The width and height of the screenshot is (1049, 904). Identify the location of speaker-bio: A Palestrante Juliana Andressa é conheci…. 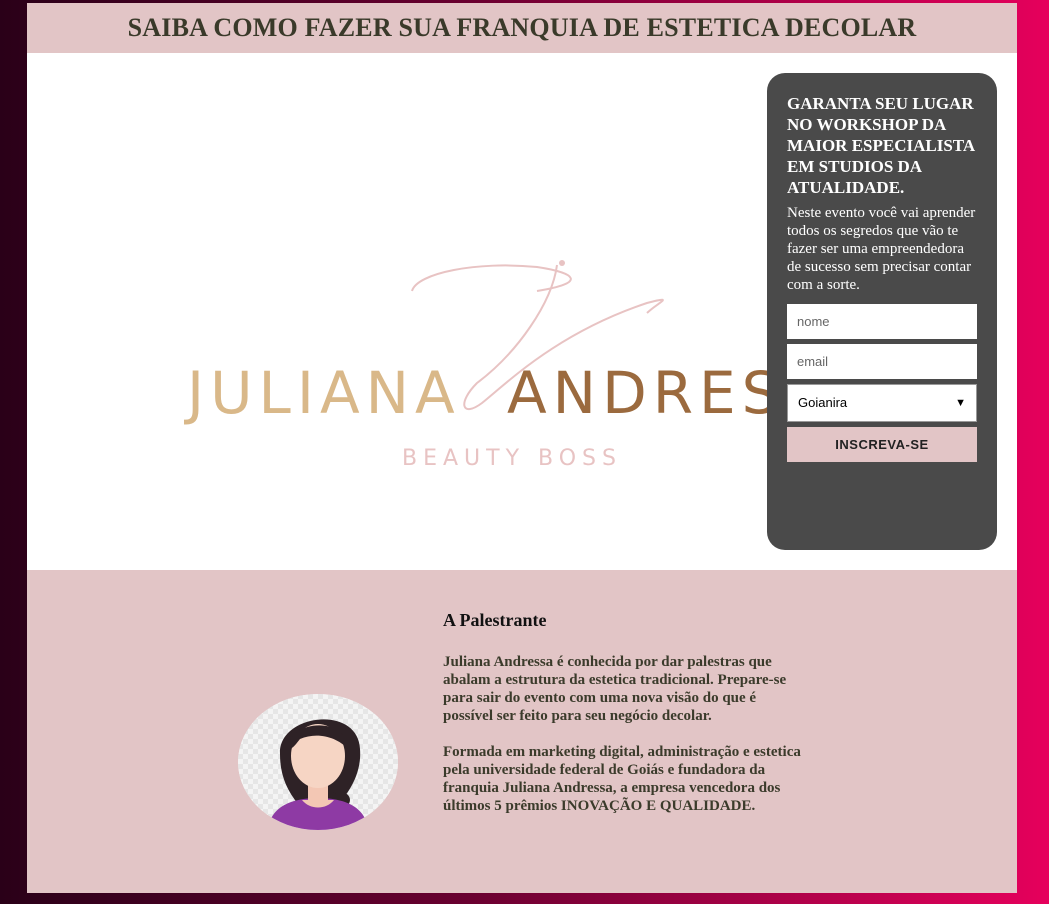
(623, 721).